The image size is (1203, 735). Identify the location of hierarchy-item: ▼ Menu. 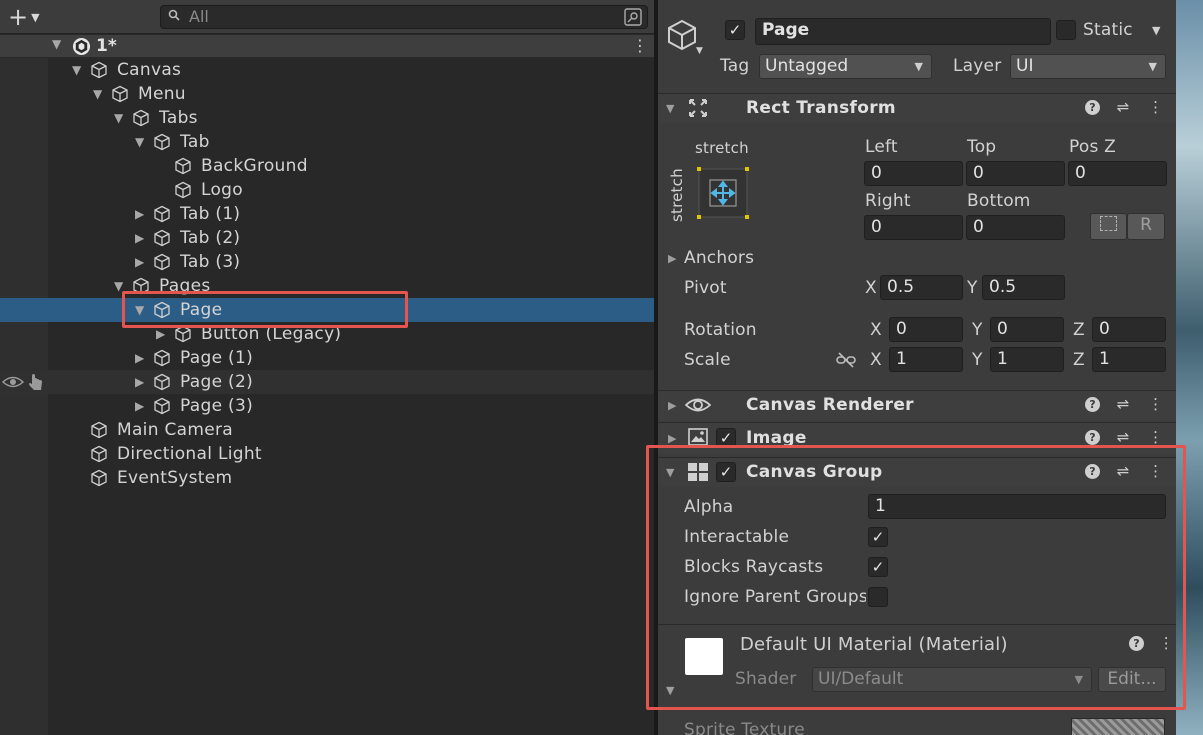
(327, 94).